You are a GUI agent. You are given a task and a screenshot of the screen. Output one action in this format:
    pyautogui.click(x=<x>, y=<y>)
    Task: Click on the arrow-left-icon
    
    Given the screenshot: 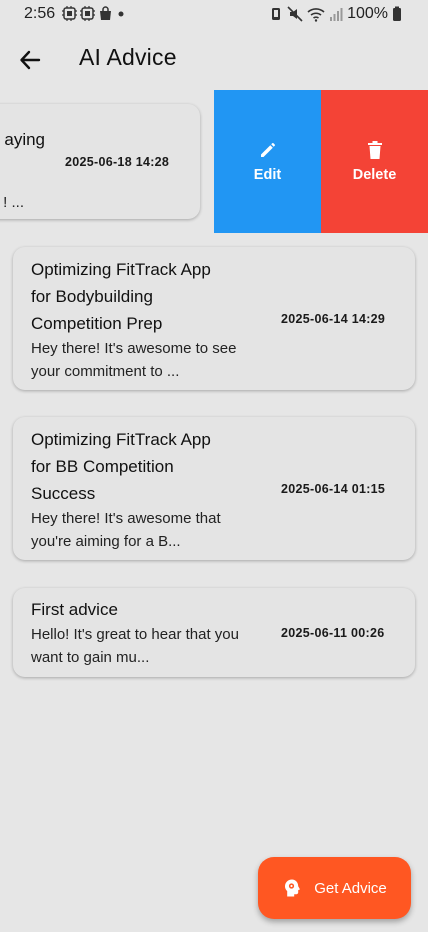 What is the action you would take?
    pyautogui.click(x=30, y=60)
    